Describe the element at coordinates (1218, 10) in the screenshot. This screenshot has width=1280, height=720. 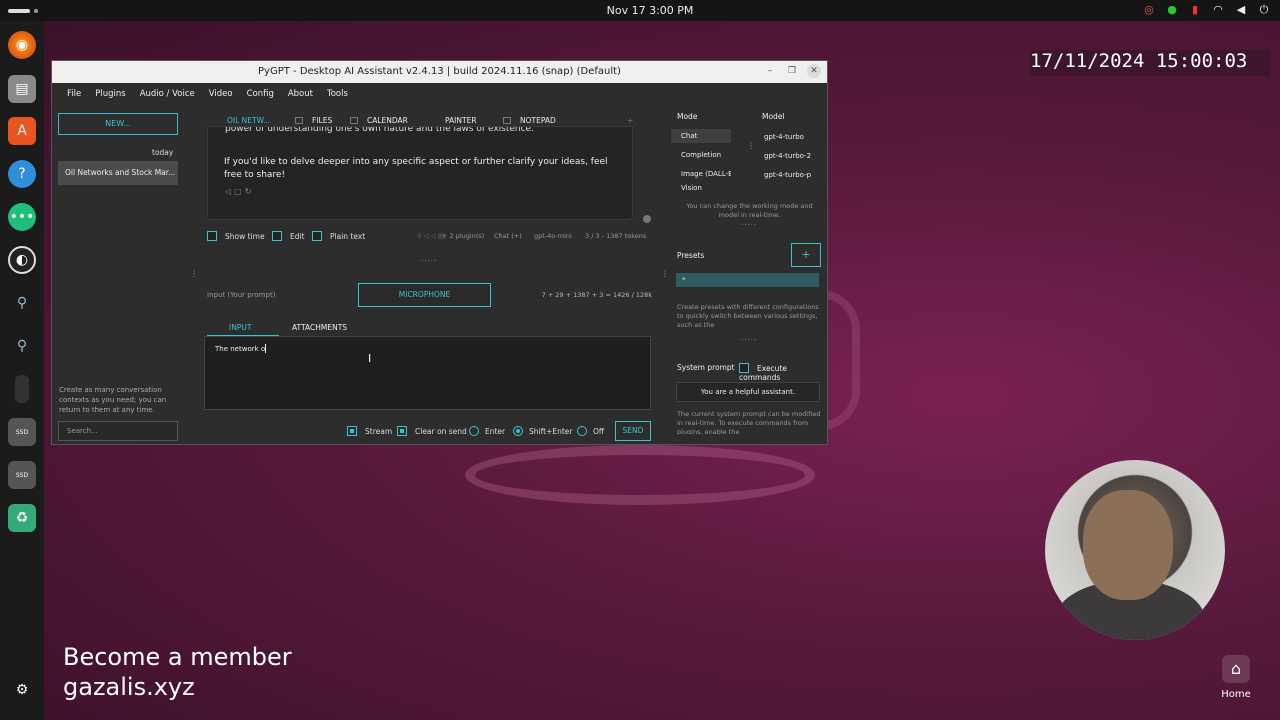
I see `wifi-icon: ◠` at that location.